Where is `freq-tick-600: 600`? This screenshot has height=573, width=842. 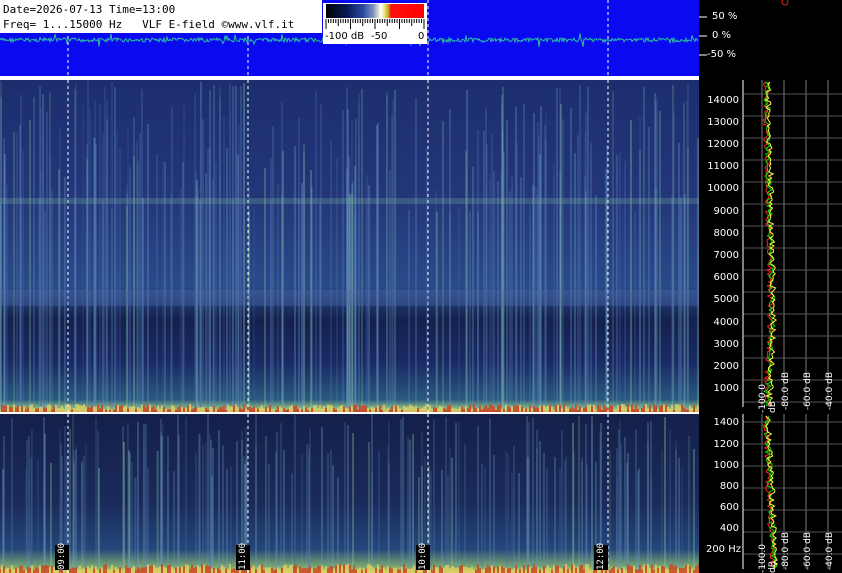
freq-tick-600: 600 is located at coordinates (729, 507).